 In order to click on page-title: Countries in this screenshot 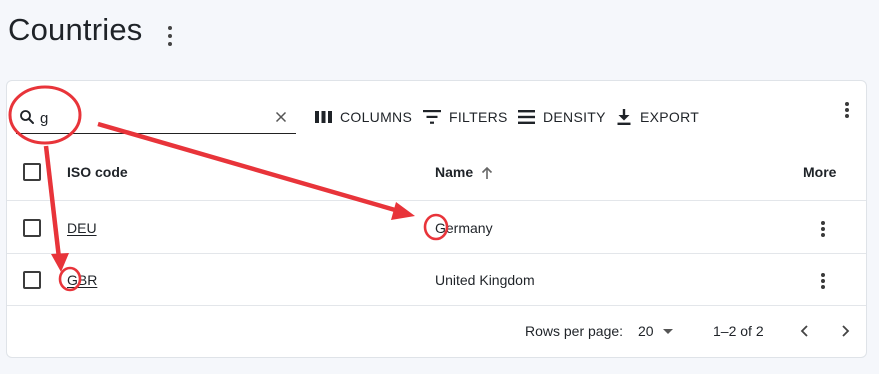, I will do `click(75, 29)`.